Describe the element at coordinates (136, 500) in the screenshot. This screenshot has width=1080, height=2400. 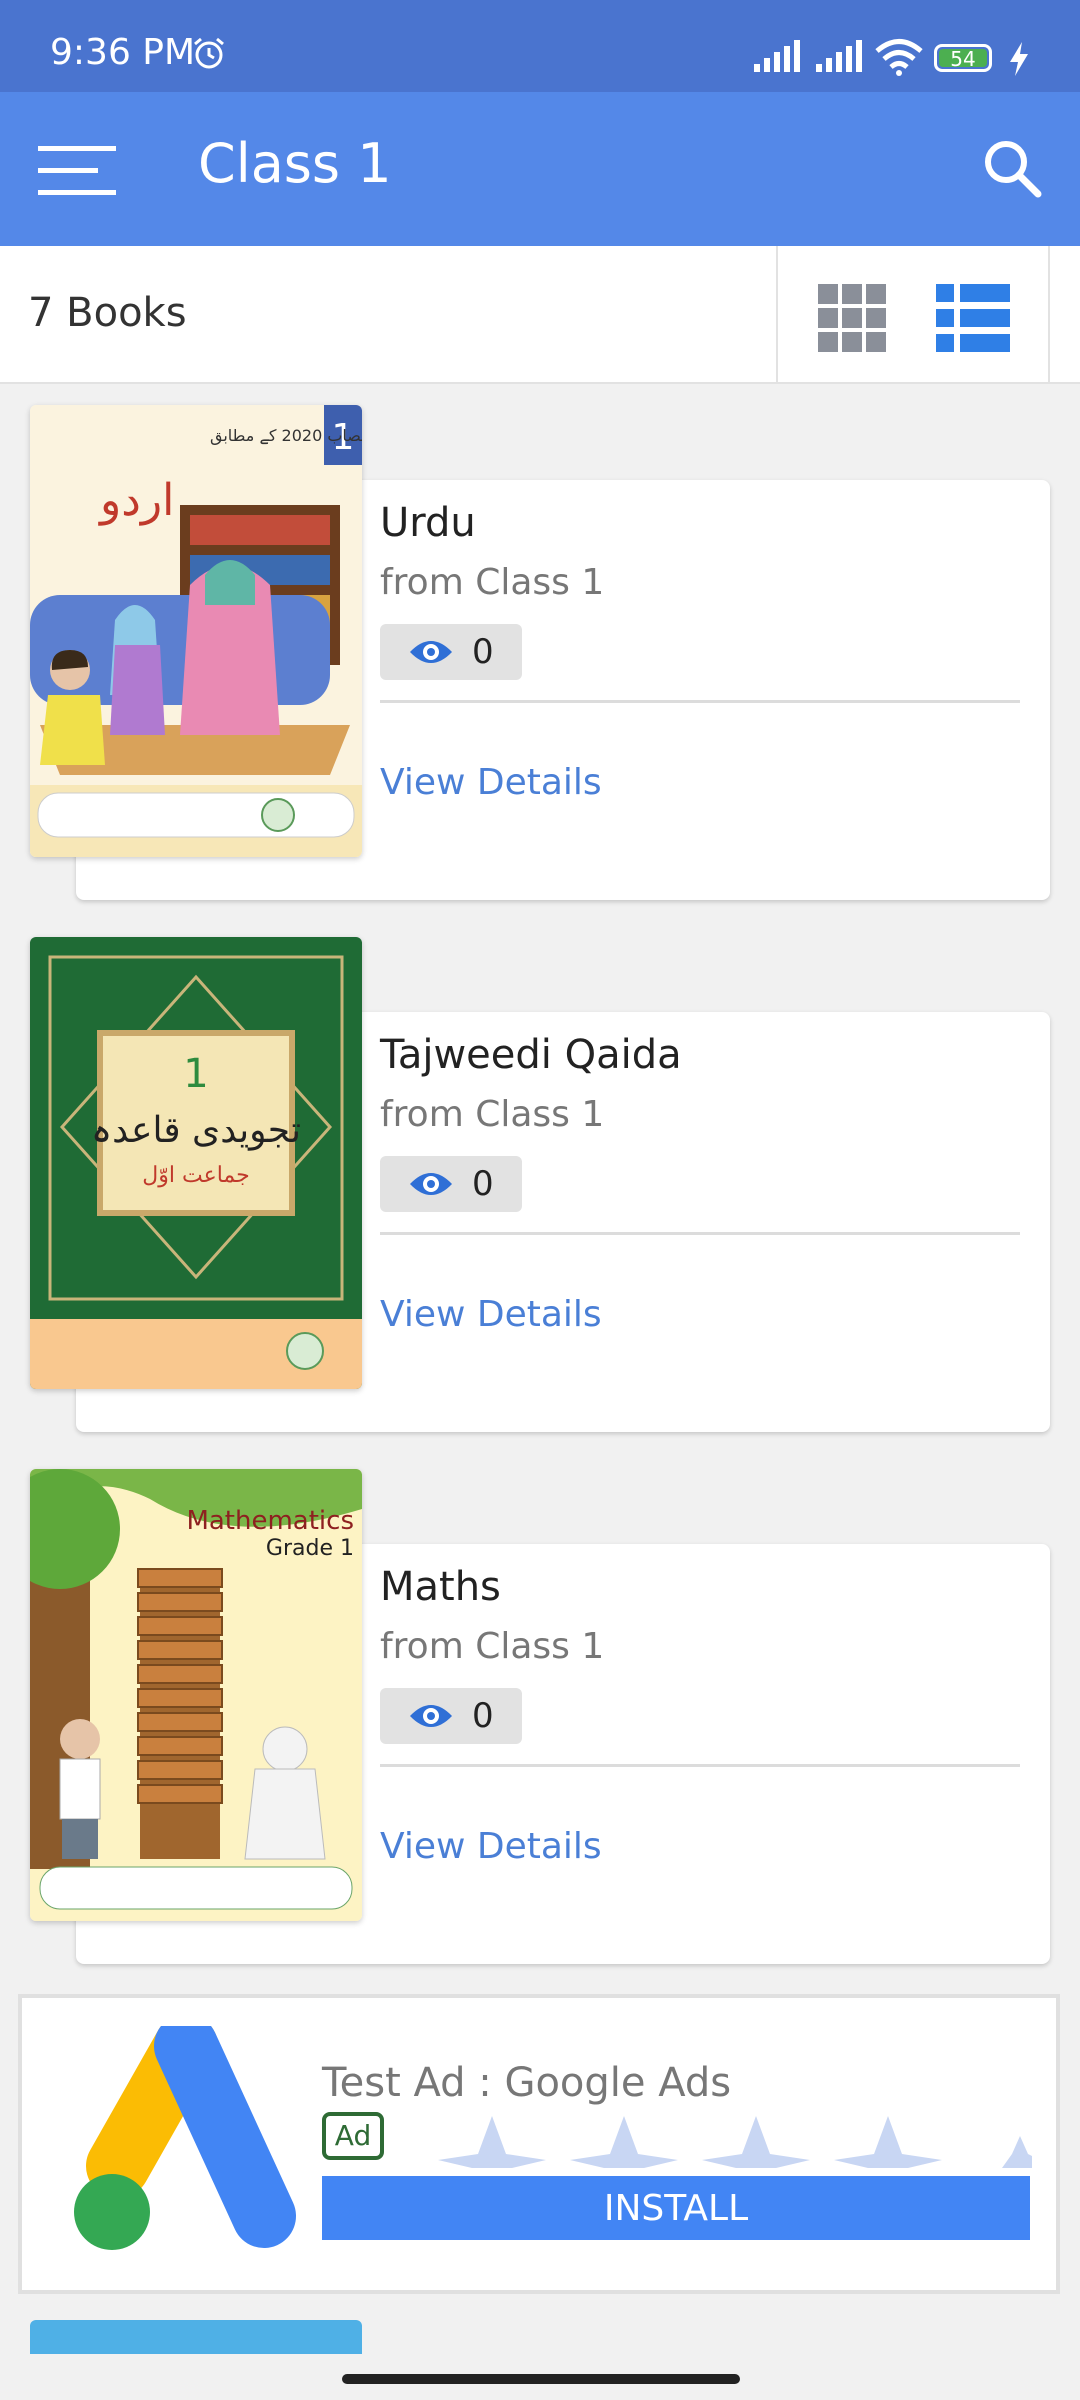
I see `svg-text: اردو` at that location.